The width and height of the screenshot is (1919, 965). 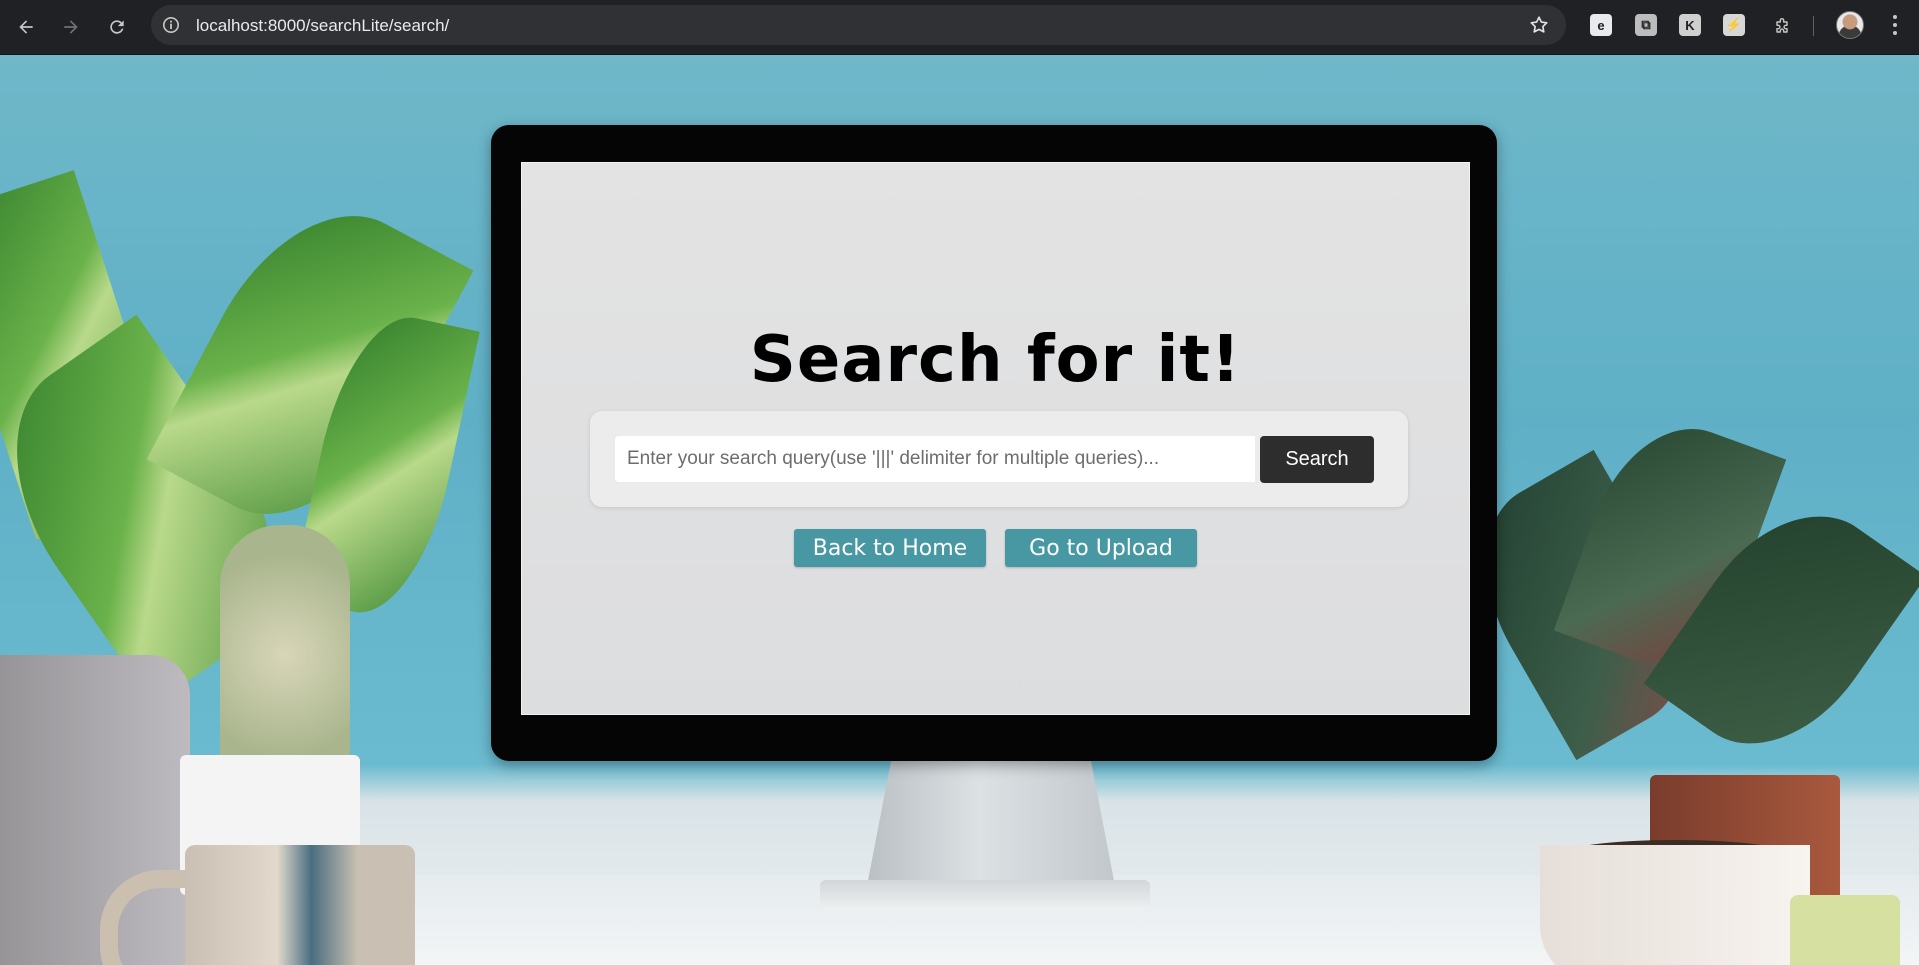 What do you see at coordinates (300, 905) in the screenshot?
I see `mug-image` at bounding box center [300, 905].